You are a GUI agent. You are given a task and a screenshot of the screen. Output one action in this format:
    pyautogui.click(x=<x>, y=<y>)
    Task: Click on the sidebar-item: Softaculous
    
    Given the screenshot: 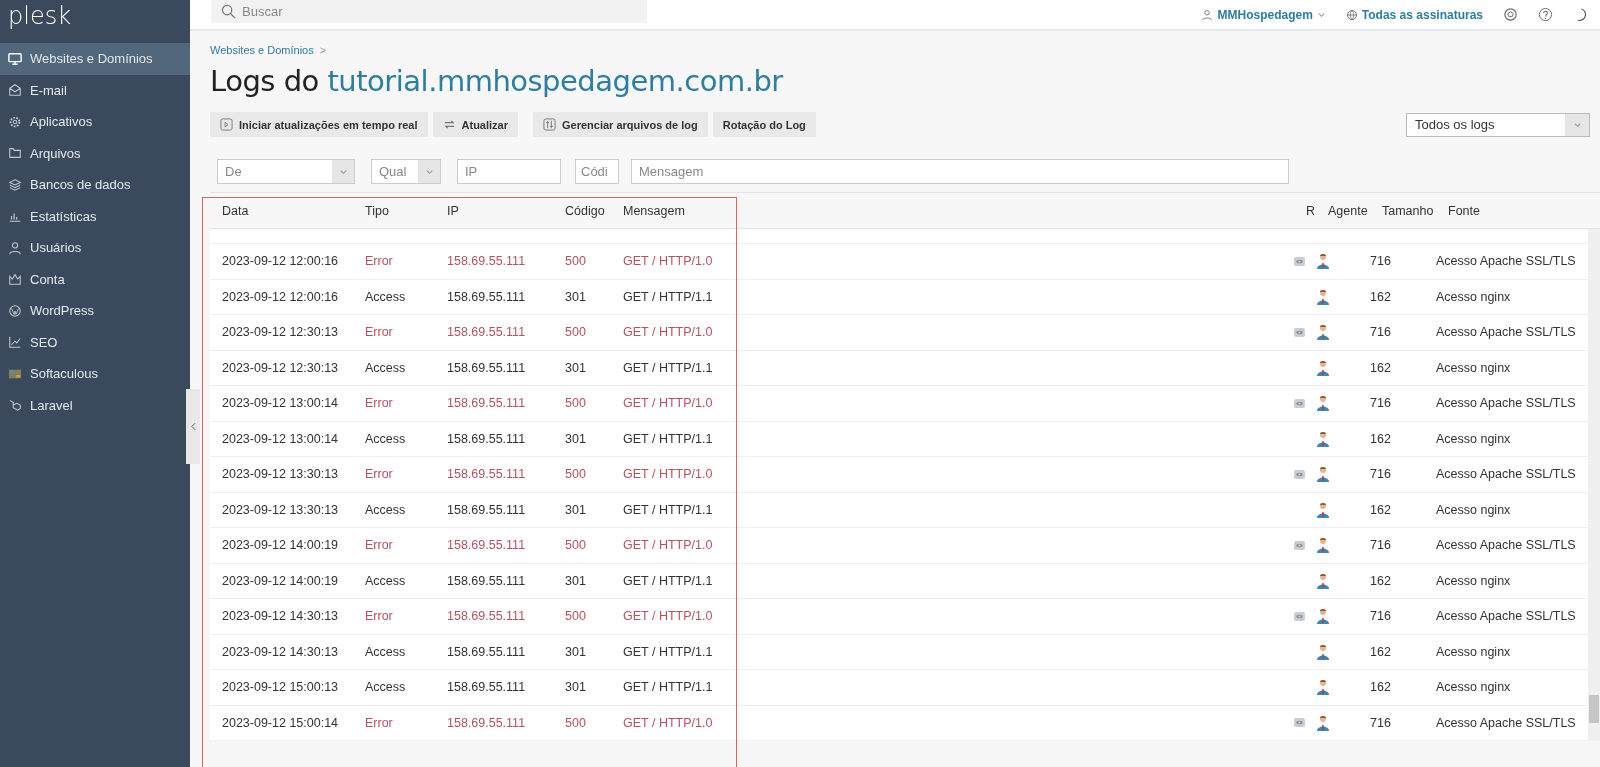 What is the action you would take?
    pyautogui.click(x=95, y=374)
    